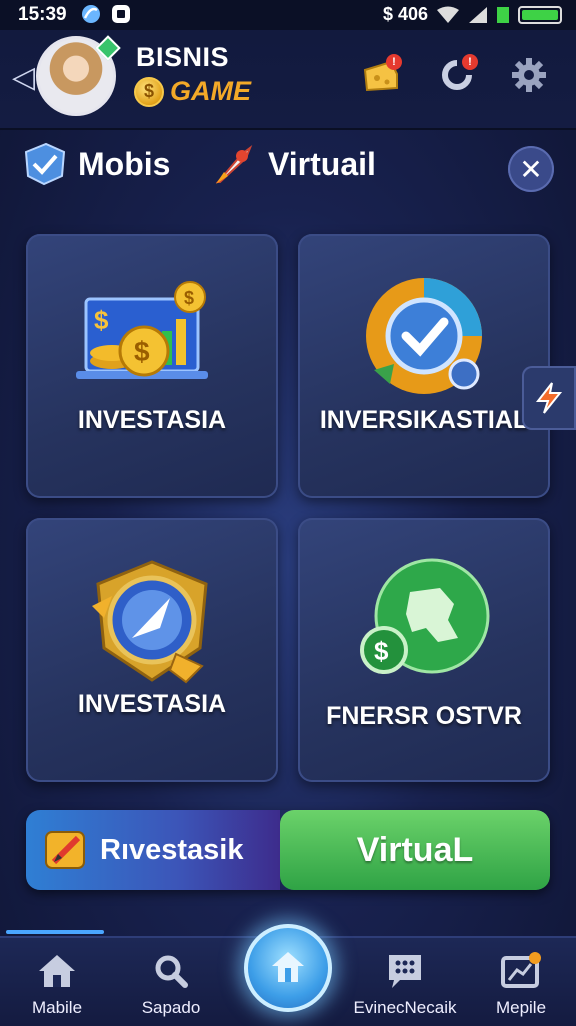 The width and height of the screenshot is (576, 1026). I want to click on status-time: 15:39, so click(42, 14).